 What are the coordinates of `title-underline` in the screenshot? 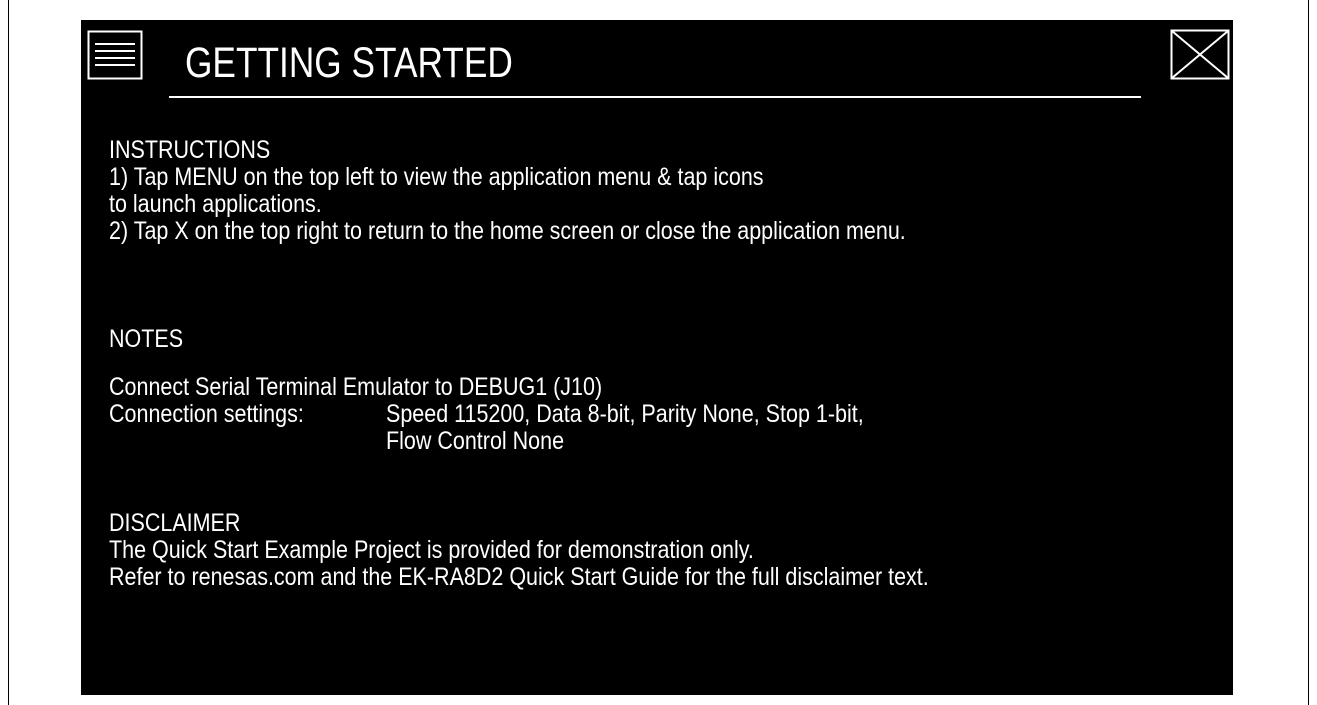 It's located at (655, 97).